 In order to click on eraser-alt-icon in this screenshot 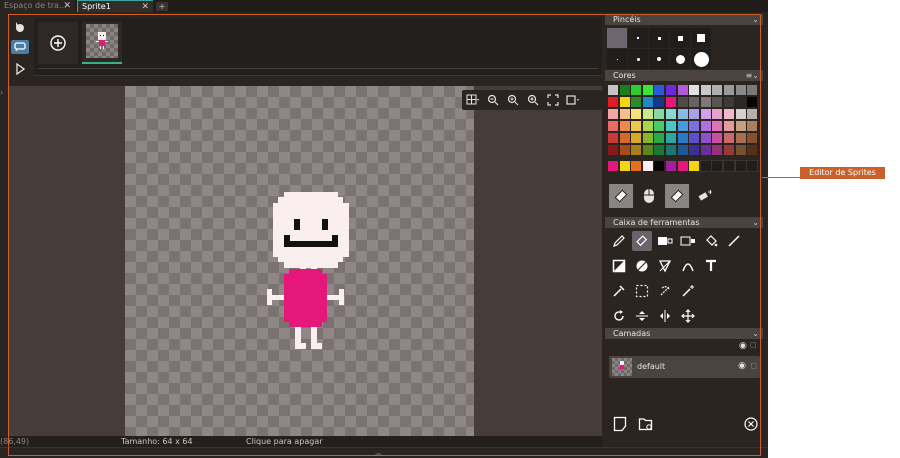, I will do `click(677, 196)`.